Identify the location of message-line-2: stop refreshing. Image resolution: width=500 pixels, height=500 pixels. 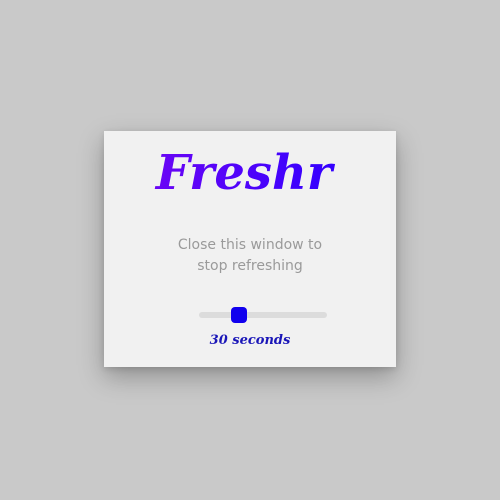
(250, 266).